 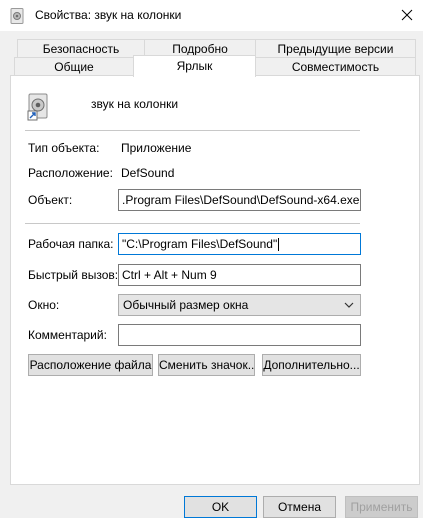 I want to click on start-in-label: Рабочая папка:, so click(x=71, y=244).